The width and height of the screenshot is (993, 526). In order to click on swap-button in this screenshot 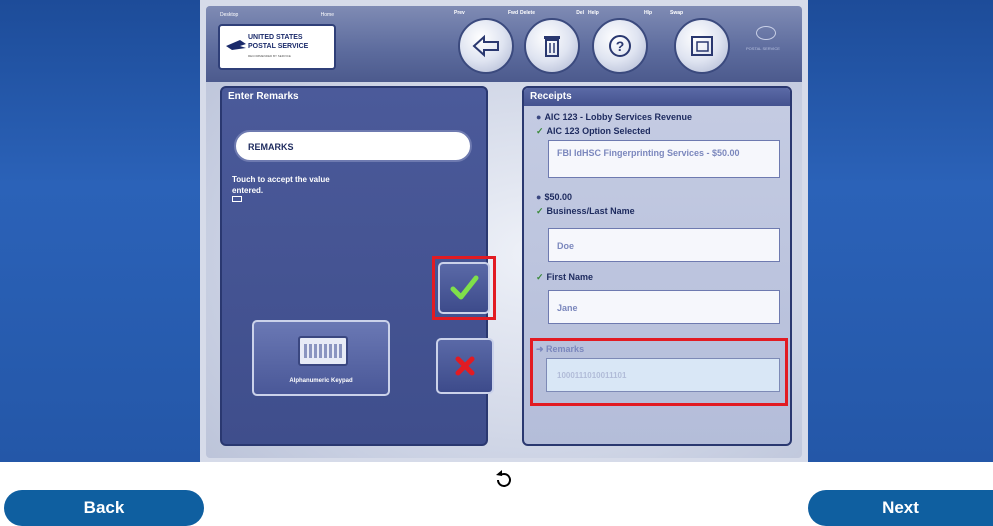, I will do `click(702, 46)`.